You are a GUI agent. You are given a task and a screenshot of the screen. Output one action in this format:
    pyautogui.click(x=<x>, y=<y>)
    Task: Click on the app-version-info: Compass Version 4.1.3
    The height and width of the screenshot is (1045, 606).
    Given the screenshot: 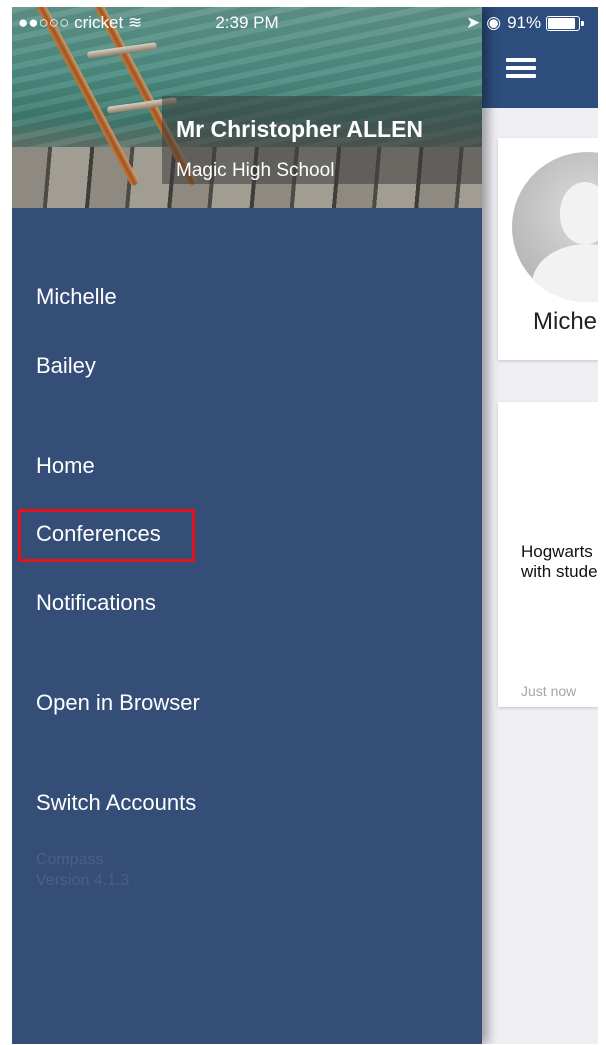 What is the action you would take?
    pyautogui.click(x=82, y=870)
    